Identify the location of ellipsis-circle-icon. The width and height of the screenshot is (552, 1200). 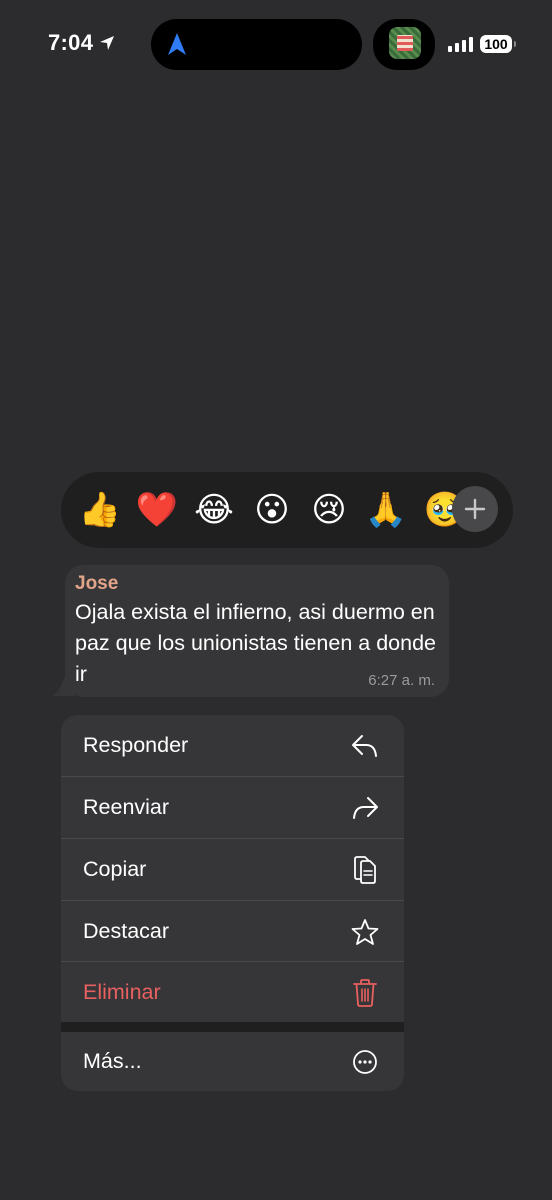
(365, 1062).